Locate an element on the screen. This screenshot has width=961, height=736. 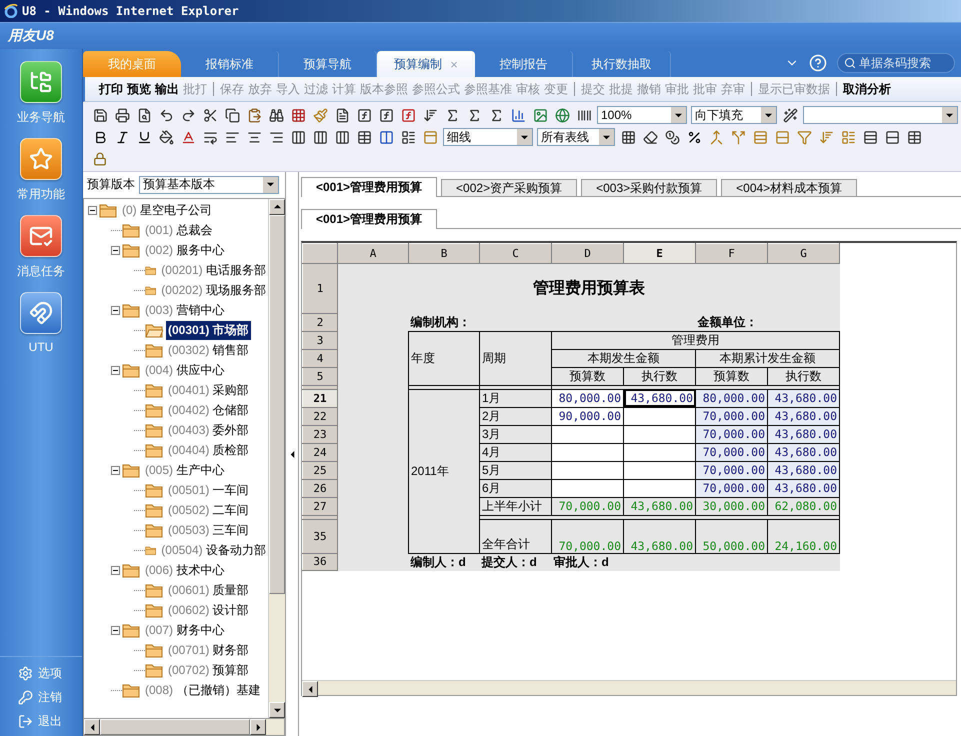
tree-item: (00403) 委外部 is located at coordinates (208, 430).